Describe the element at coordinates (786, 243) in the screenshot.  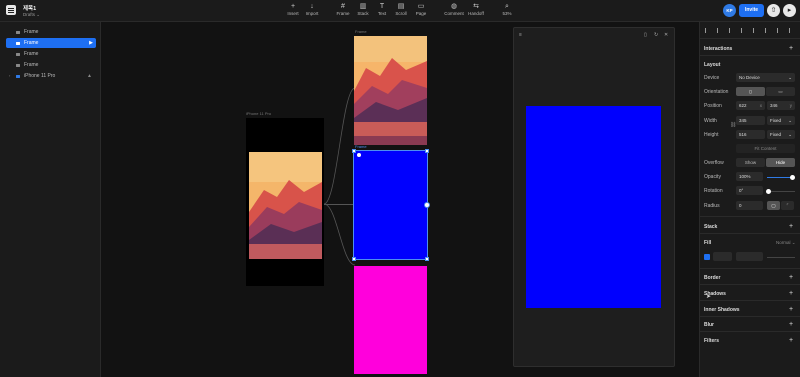
I see `fill-blend-mode: Normal ⌄` at that location.